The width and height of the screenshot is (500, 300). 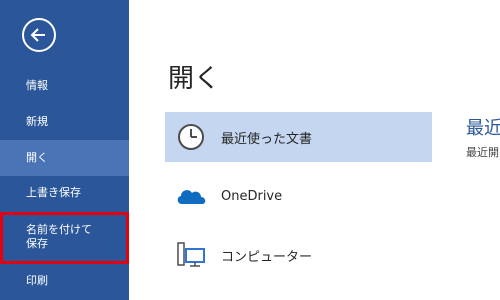 I want to click on place-label: 最近使った文書, so click(x=267, y=139).